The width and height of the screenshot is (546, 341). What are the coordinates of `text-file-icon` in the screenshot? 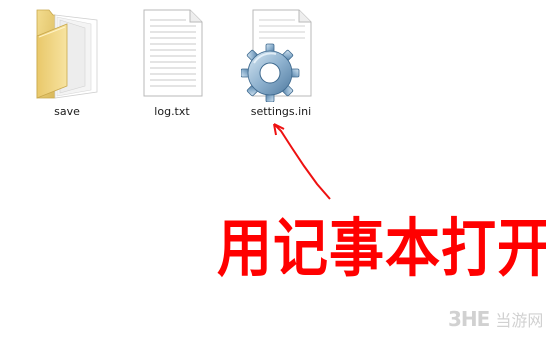 It's located at (173, 53).